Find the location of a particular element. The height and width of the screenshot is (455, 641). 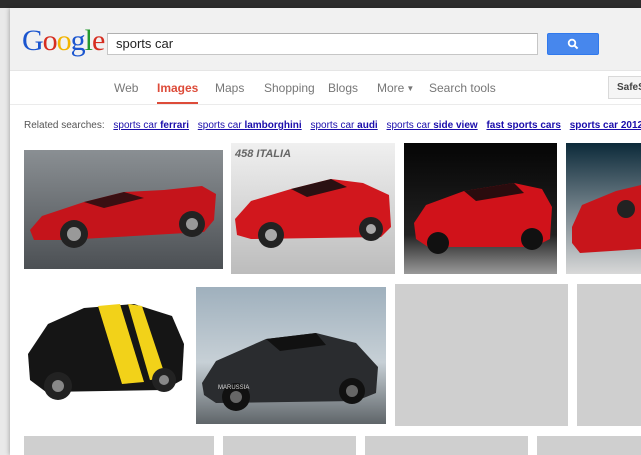

search-button is located at coordinates (573, 44).